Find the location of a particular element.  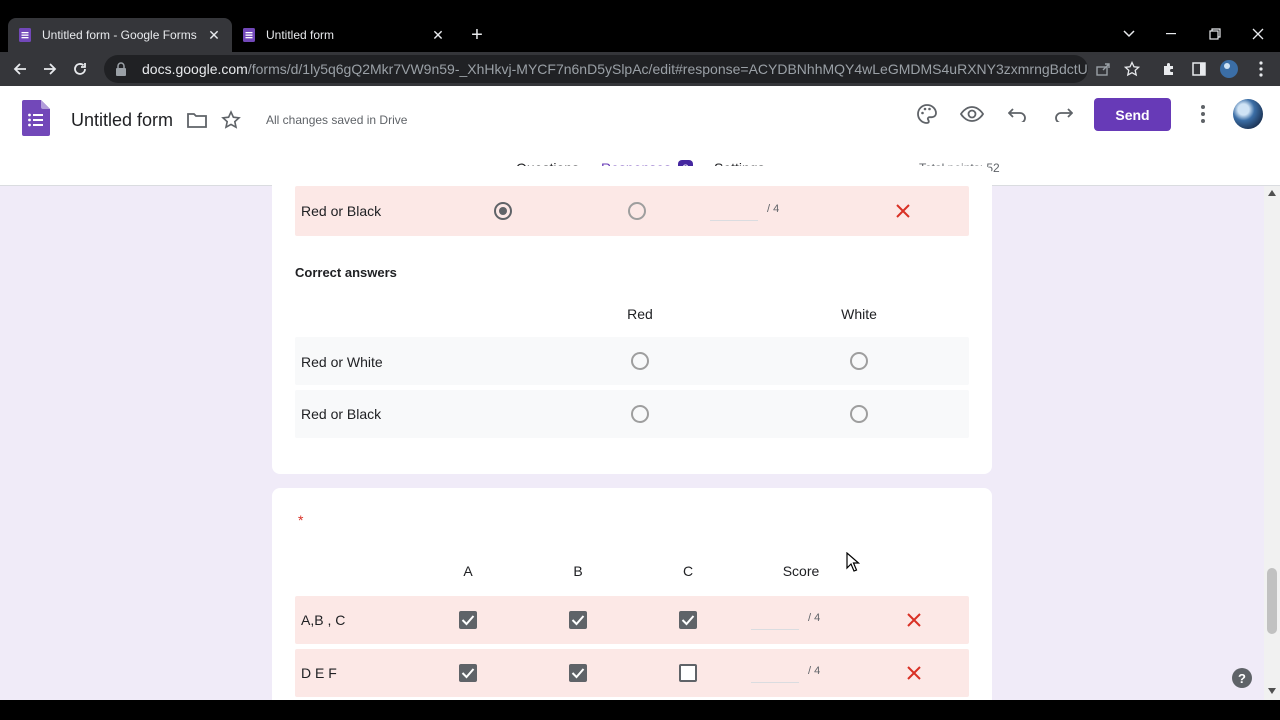

correct-answers-title: Correct answers is located at coordinates (346, 272).